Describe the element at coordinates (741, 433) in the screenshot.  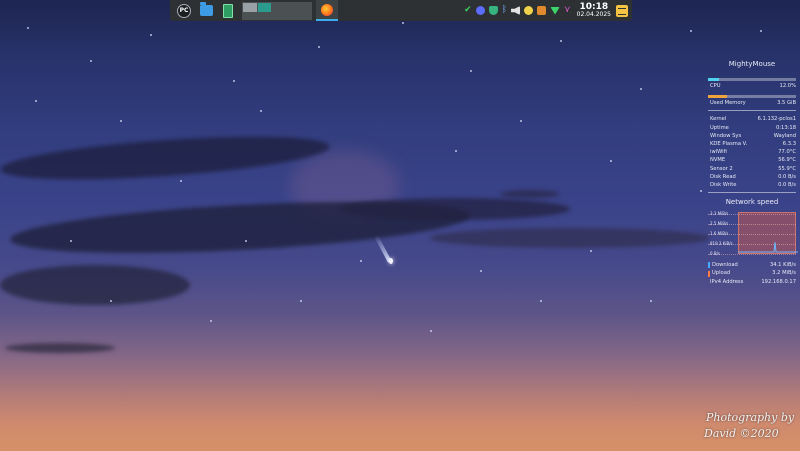
I see `watermark-line-2: David ©2020` at that location.